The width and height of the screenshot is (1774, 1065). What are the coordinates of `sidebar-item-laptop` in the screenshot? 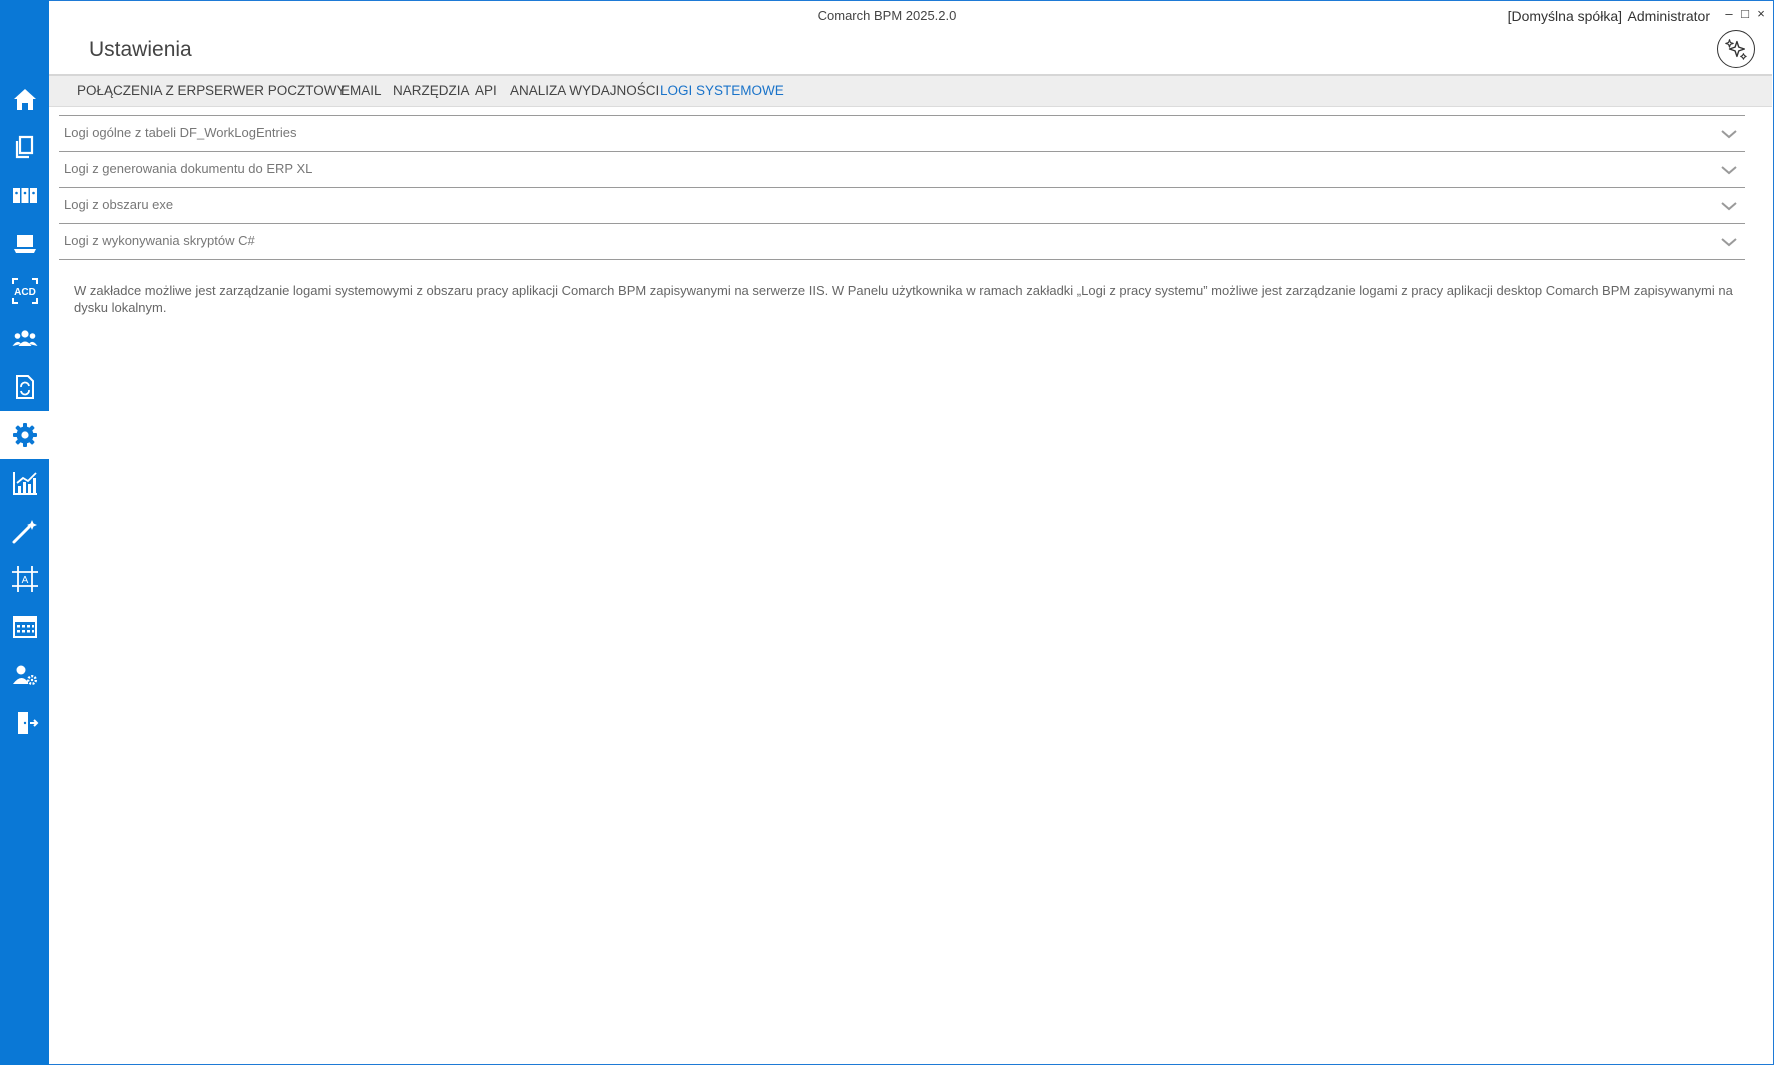 It's located at (24, 243).